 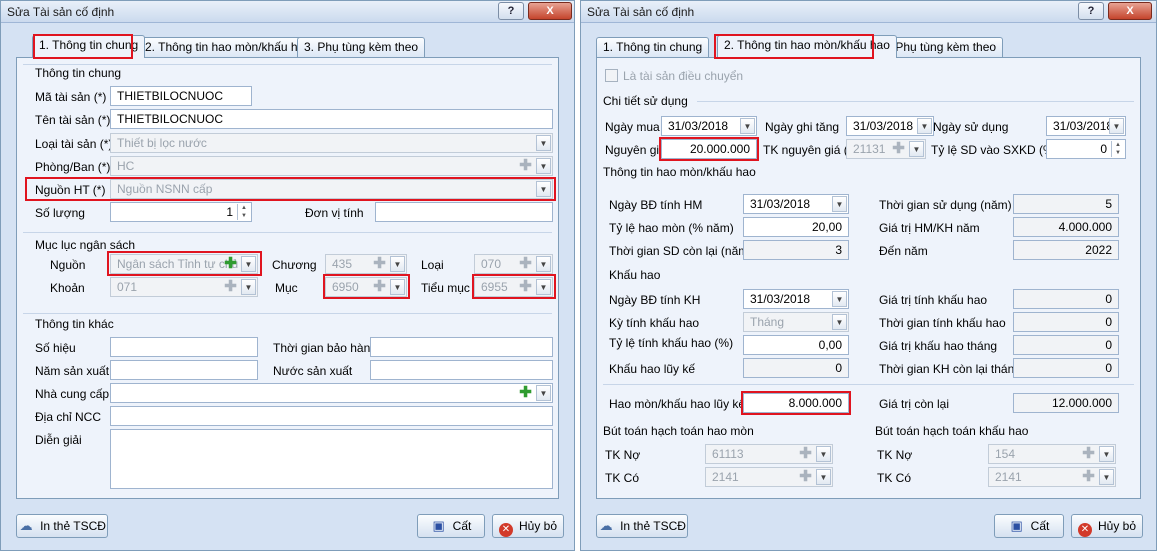 What do you see at coordinates (184, 347) in the screenshot?
I see `serial-input` at bounding box center [184, 347].